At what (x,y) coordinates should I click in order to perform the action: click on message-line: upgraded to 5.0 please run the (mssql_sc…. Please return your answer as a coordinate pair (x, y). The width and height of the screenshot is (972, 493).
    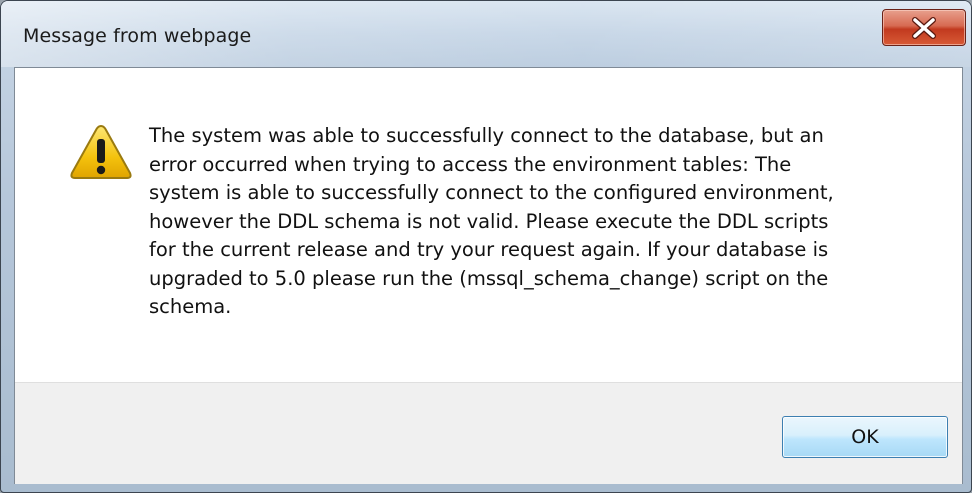
    Looking at the image, I should click on (489, 278).